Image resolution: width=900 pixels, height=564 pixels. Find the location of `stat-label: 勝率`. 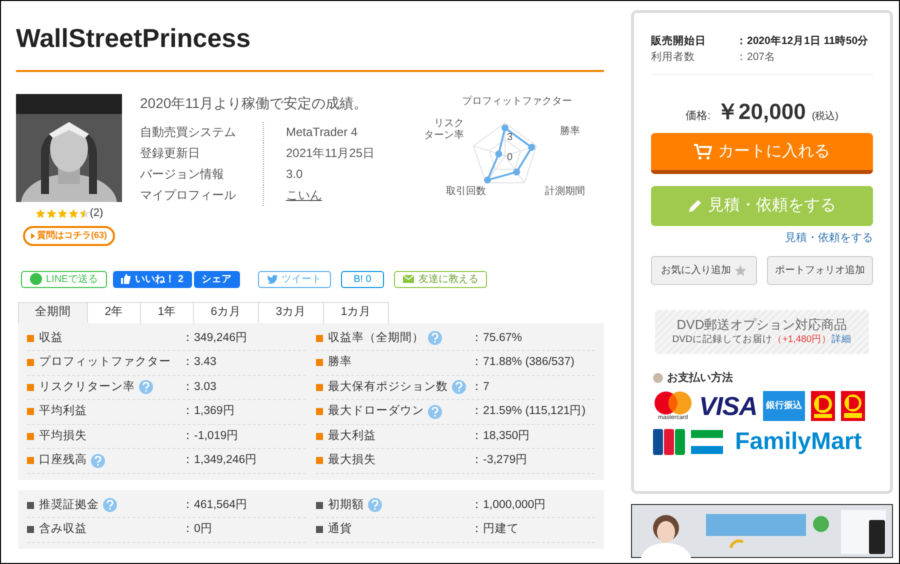

stat-label: 勝率 is located at coordinates (340, 362).